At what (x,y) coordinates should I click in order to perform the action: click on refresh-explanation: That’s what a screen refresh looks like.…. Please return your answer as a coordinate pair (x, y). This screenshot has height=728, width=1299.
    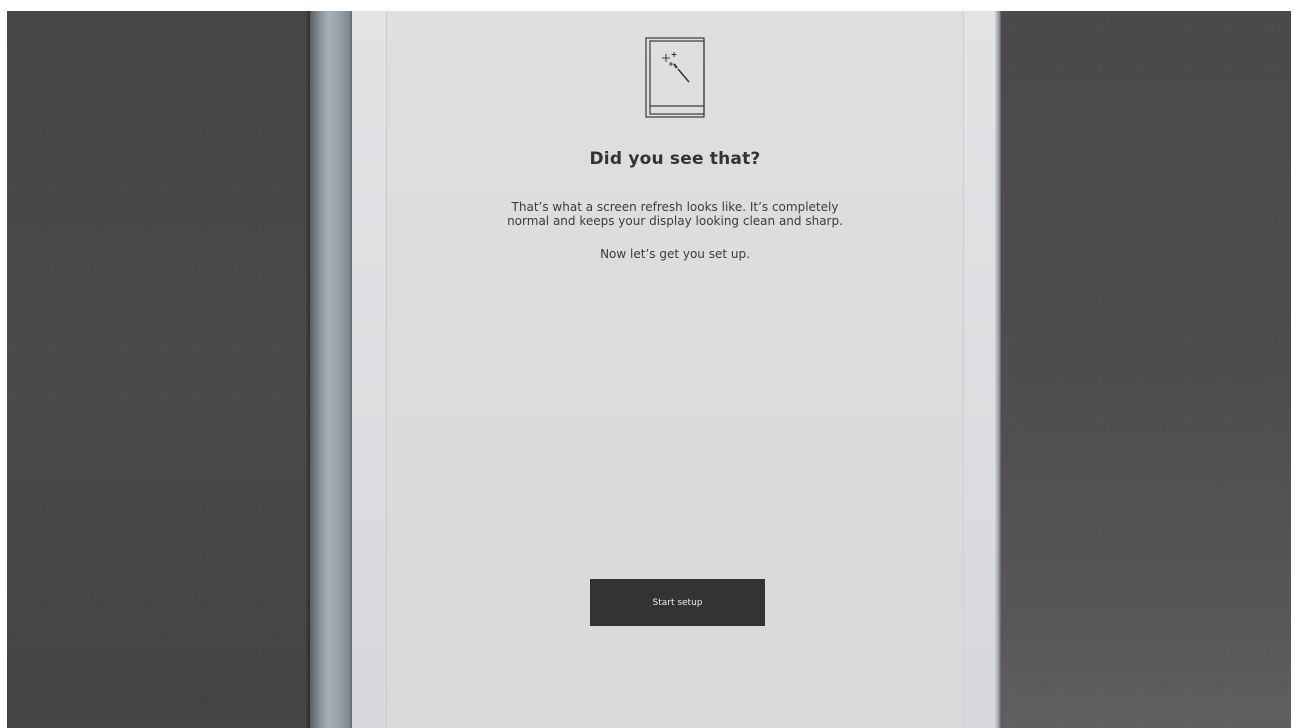
    Looking at the image, I should click on (675, 214).